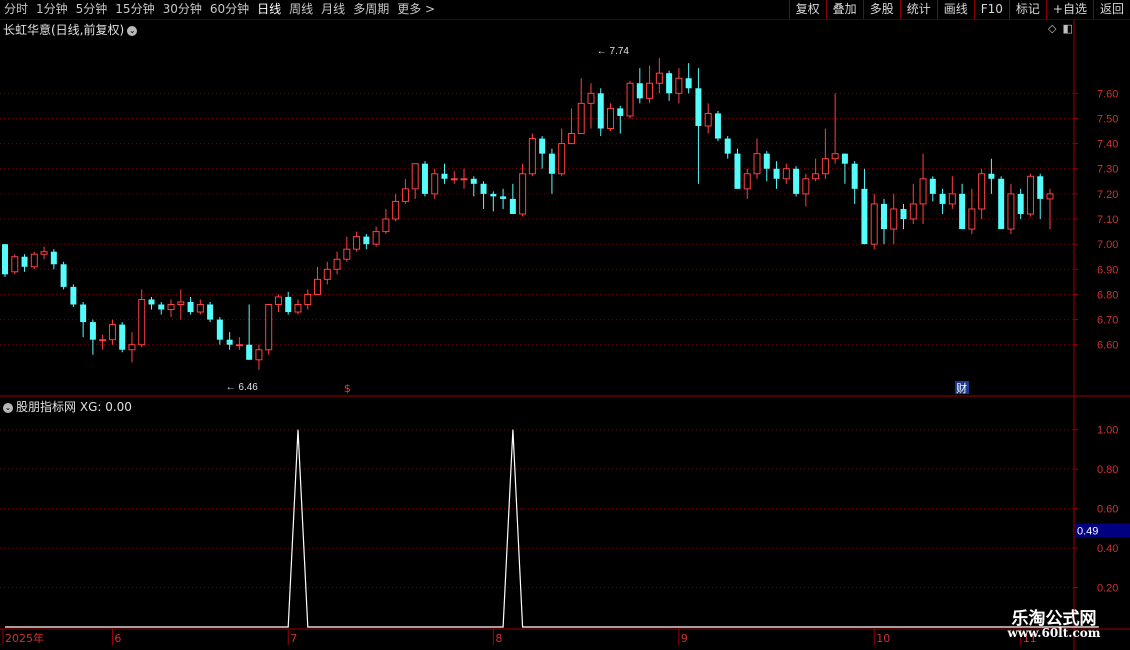 Image resolution: width=1130 pixels, height=650 pixels. Describe the element at coordinates (961, 388) in the screenshot. I see `event-marker: 财` at that location.